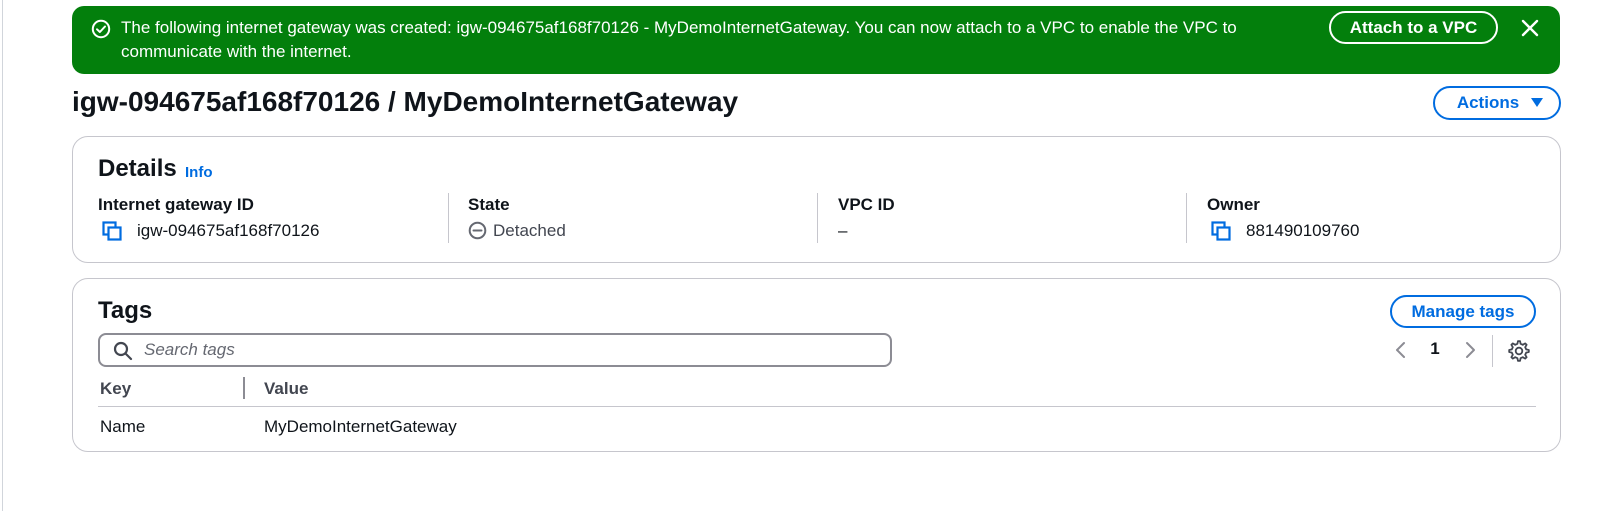  Describe the element at coordinates (1463, 311) in the screenshot. I see `manage-tags-button: Manage tags` at that location.